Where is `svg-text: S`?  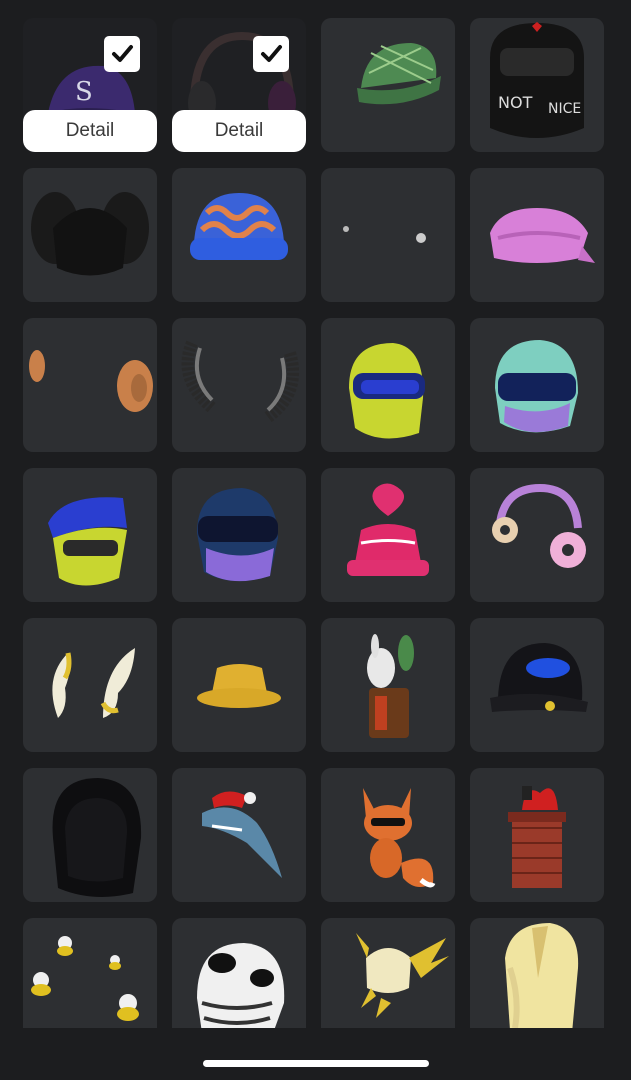 svg-text: S is located at coordinates (84, 92).